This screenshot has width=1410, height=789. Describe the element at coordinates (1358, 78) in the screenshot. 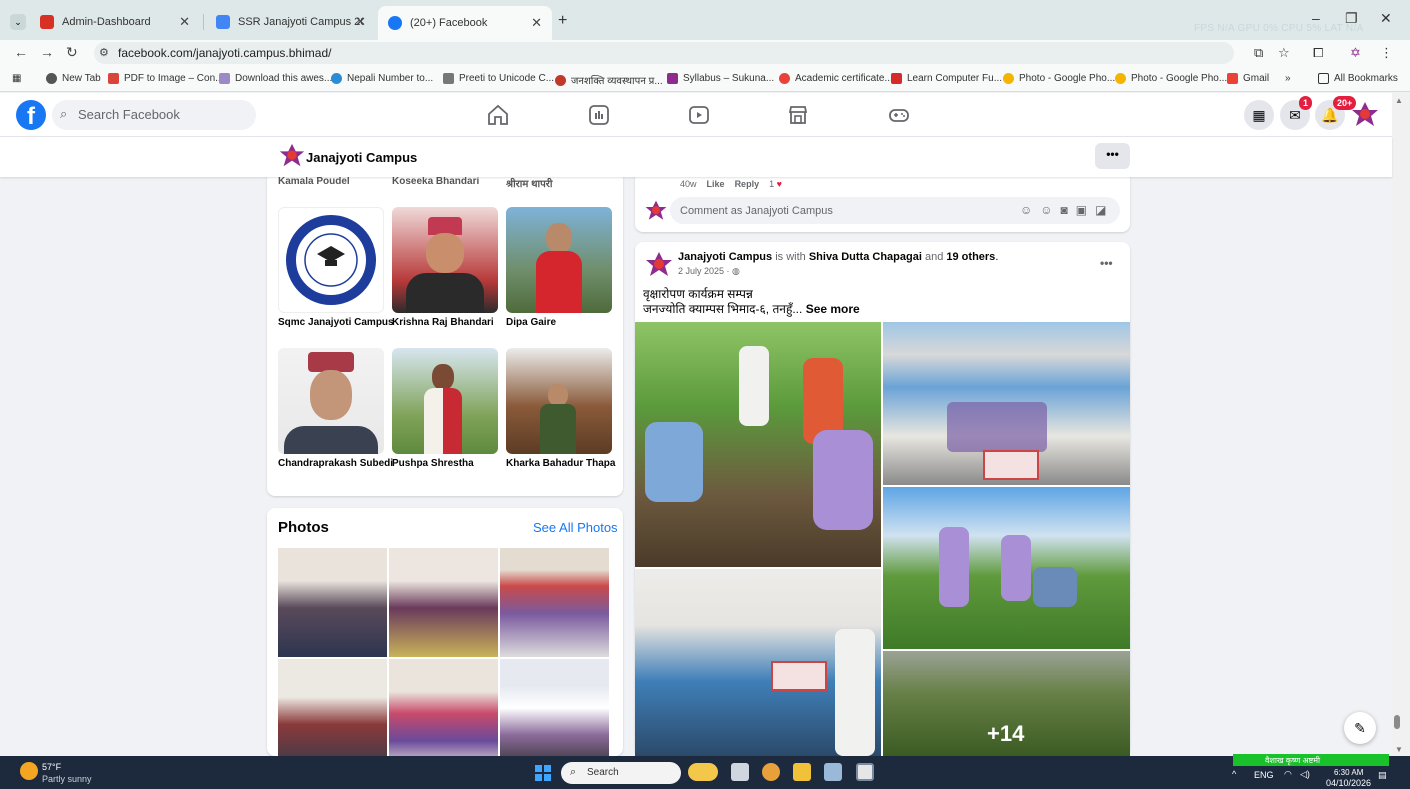

I see `all-bookmarks: All Bookmarks` at that location.